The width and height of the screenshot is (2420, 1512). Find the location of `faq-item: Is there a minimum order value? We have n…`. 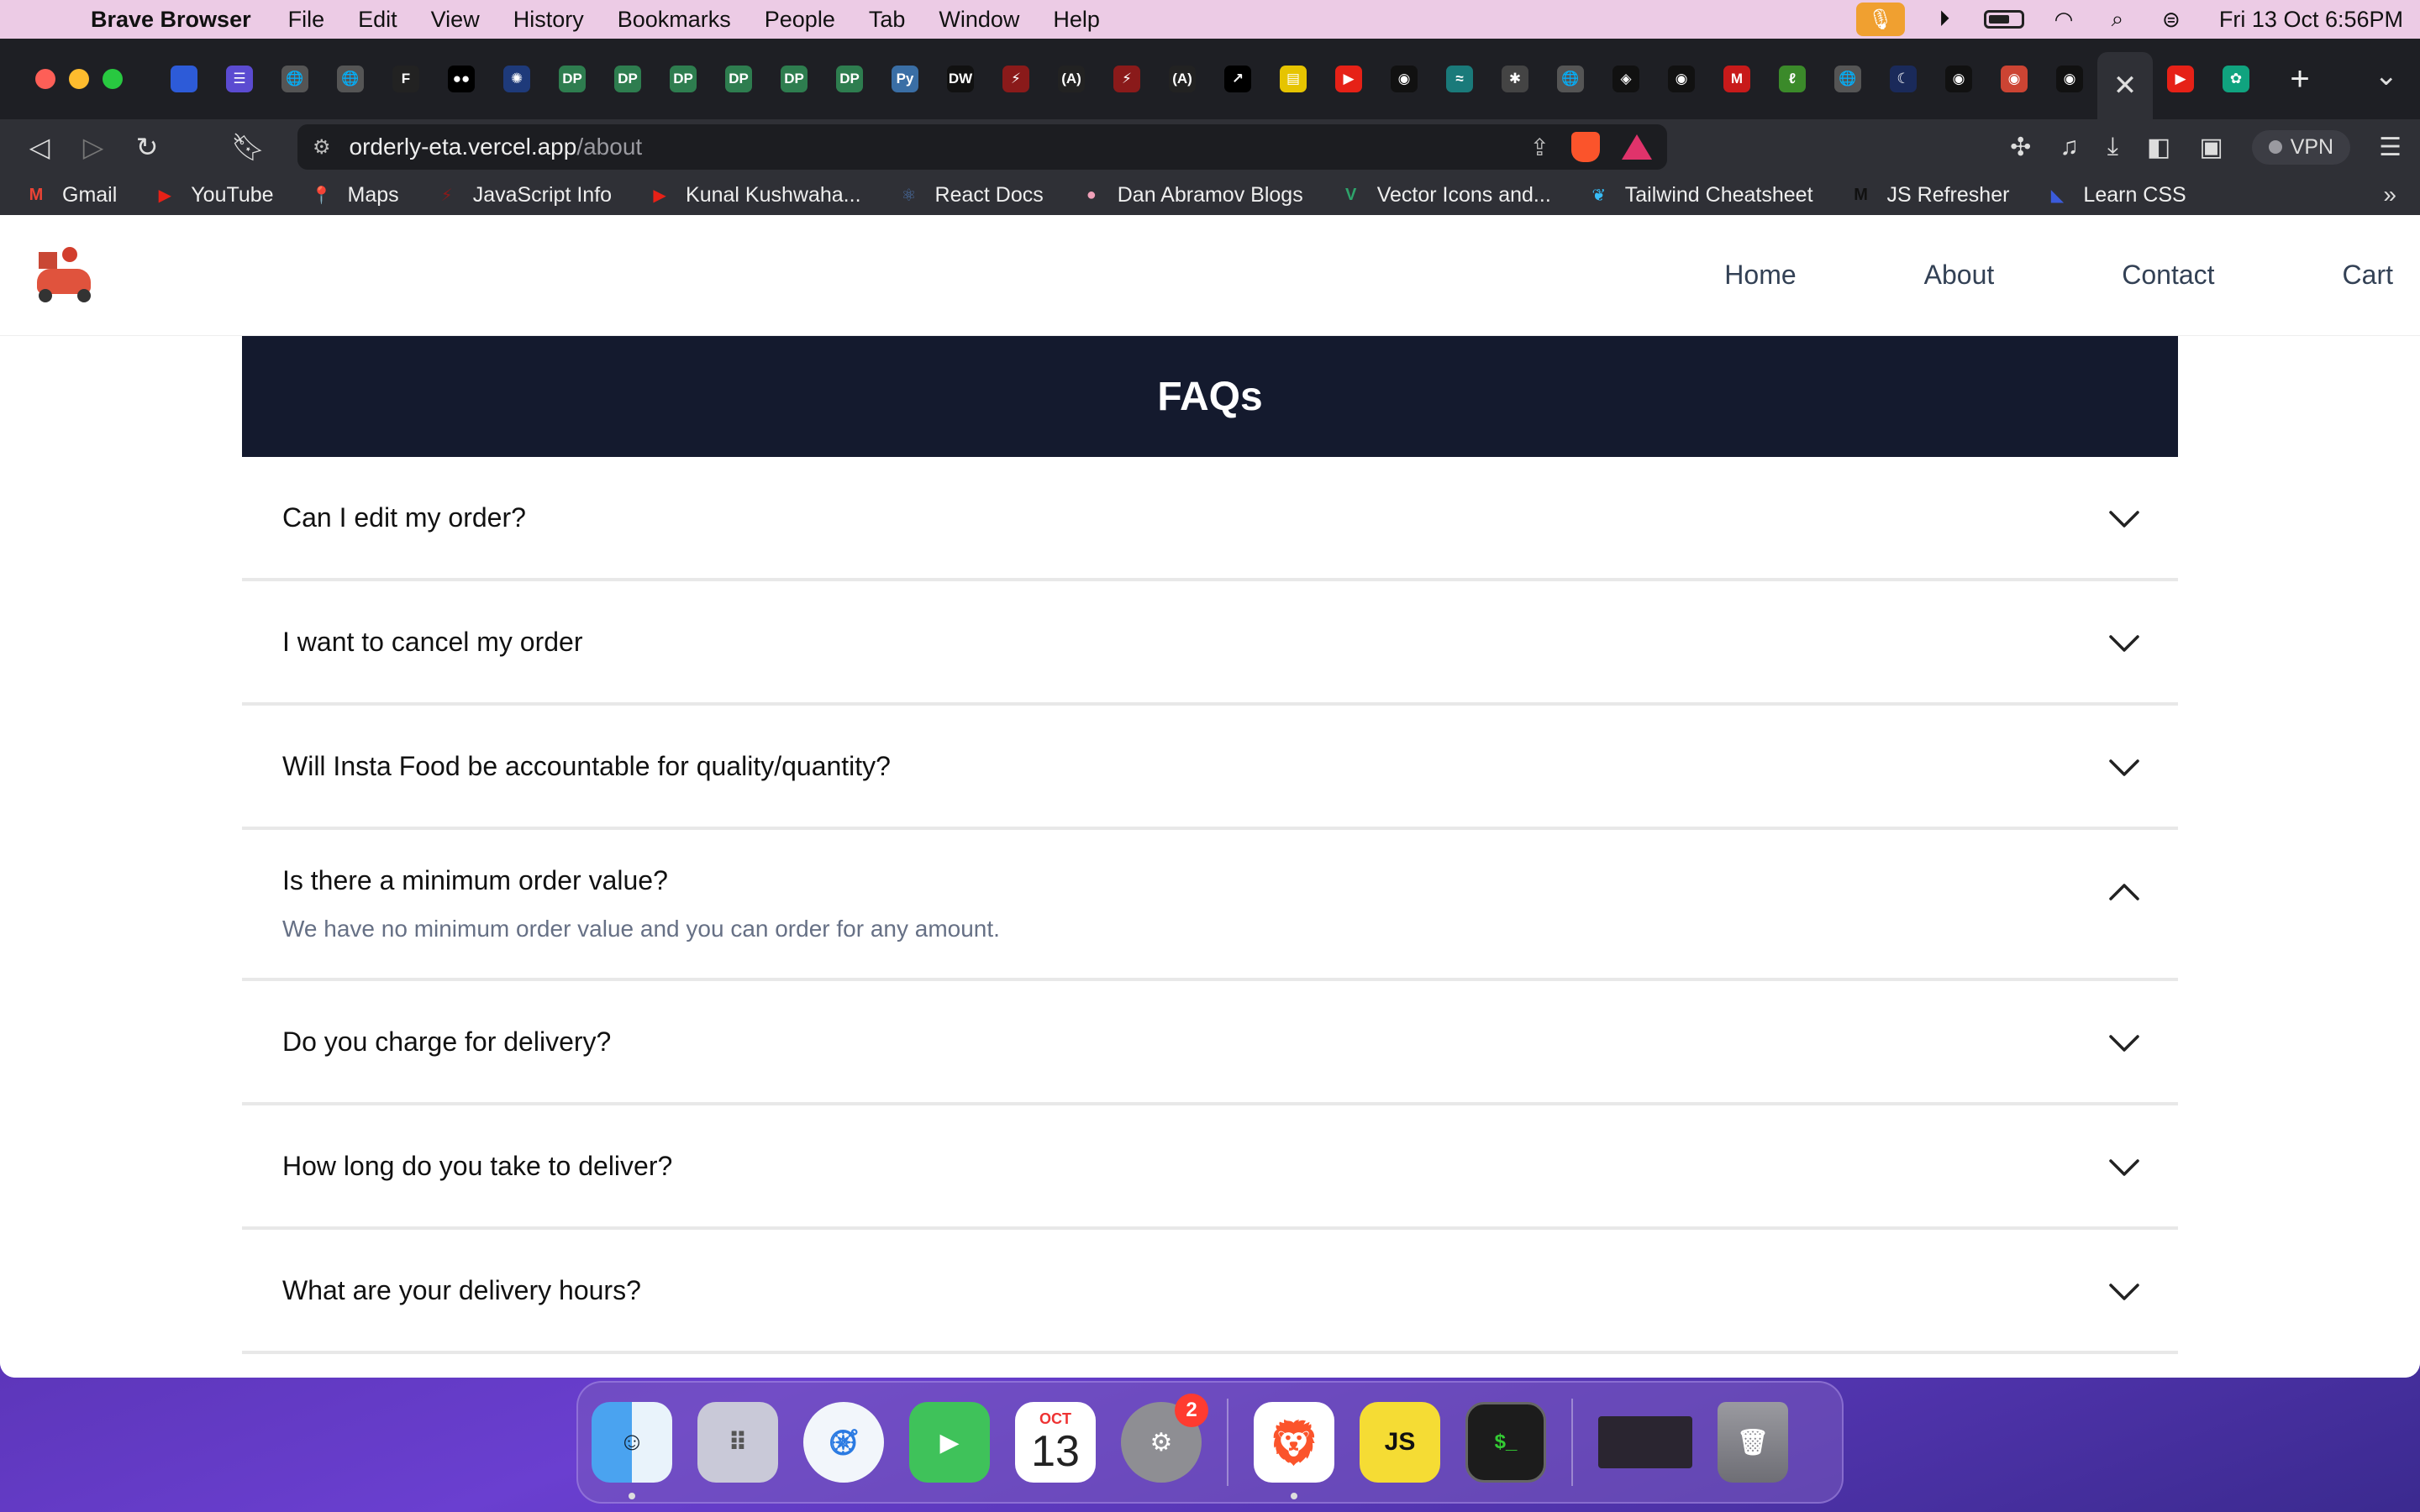

faq-item: Is there a minimum order value? We have n… is located at coordinates (1210, 905).